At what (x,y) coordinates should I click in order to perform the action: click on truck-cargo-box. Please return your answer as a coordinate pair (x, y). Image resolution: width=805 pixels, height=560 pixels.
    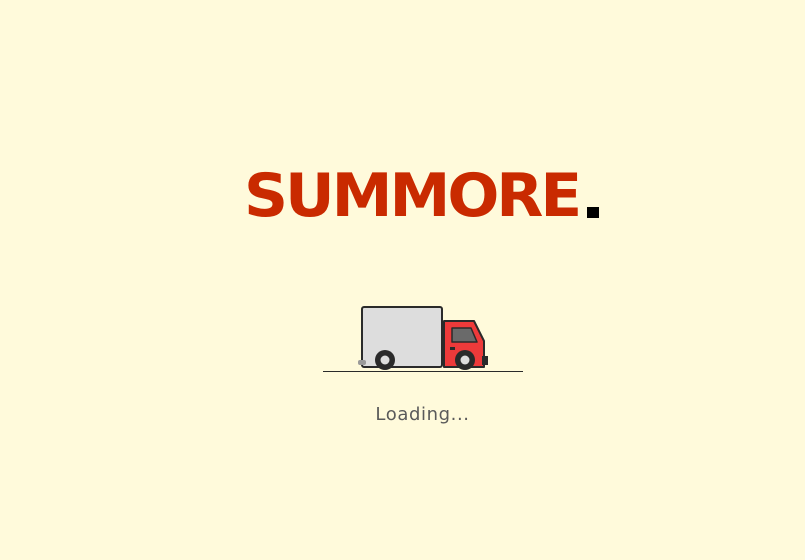
    Looking at the image, I should click on (402, 337).